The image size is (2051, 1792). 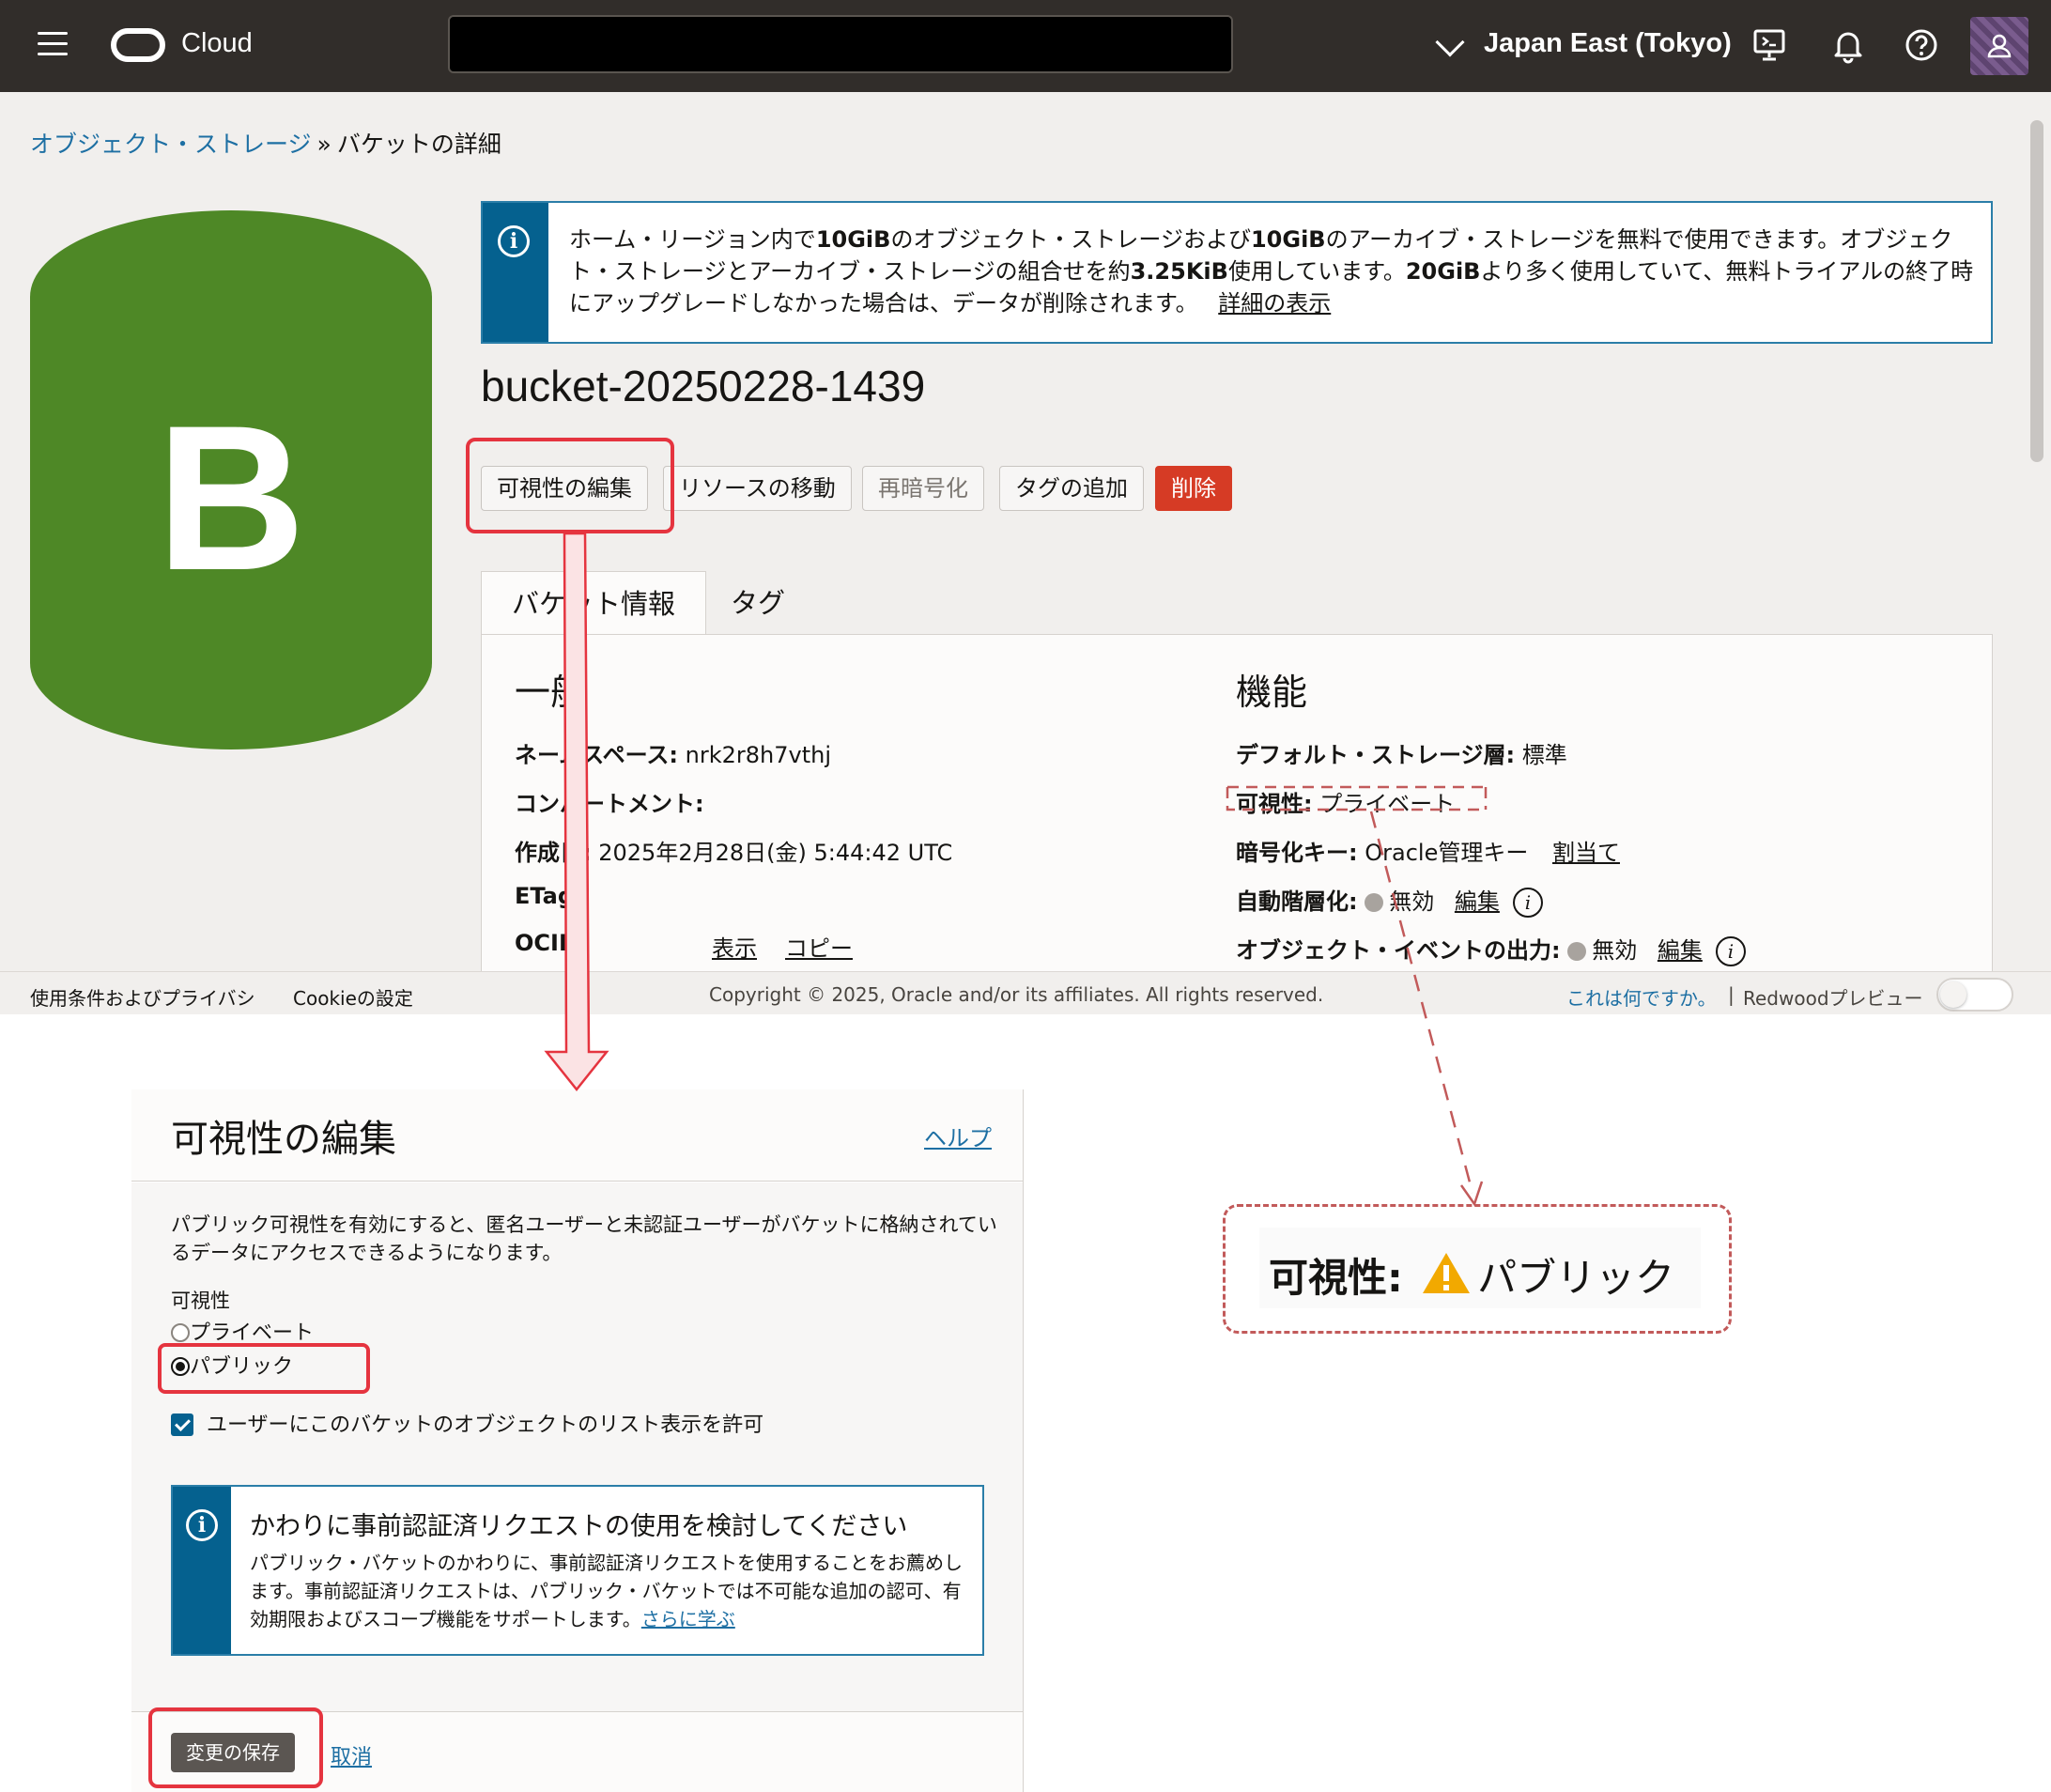 What do you see at coordinates (2037, 531) in the screenshot?
I see `page-scrollbar` at bounding box center [2037, 531].